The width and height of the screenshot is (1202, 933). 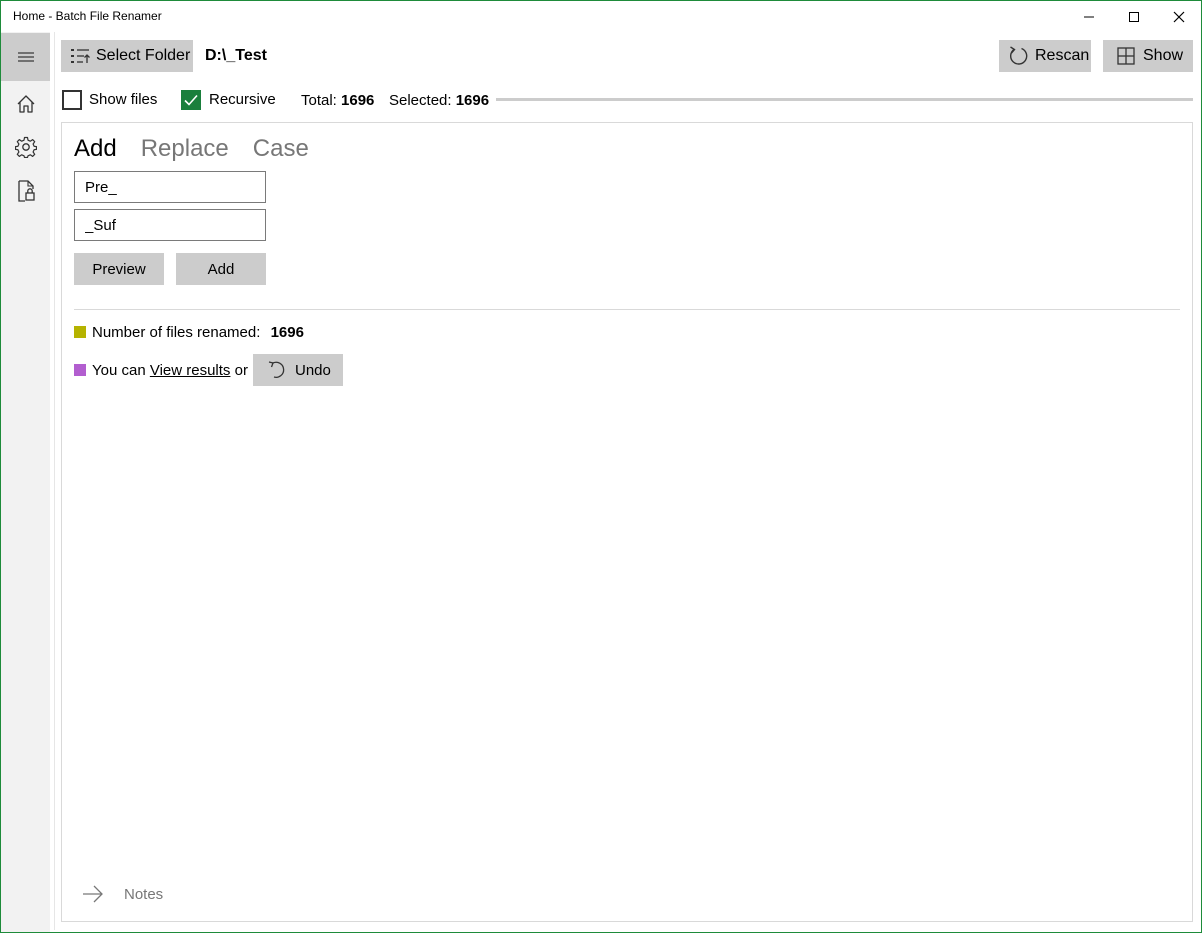 I want to click on sidebar-menu-button, so click(x=25, y=57).